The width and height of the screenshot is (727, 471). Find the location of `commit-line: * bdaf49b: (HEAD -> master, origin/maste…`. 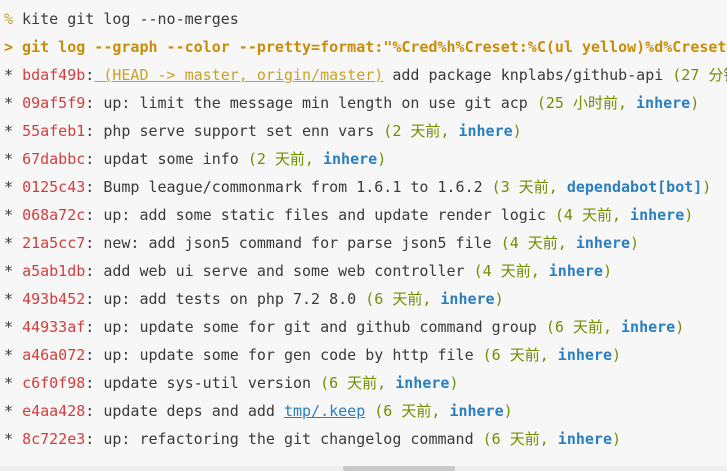

commit-line: * bdaf49b: (HEAD -> master, origin/maste… is located at coordinates (365, 75).